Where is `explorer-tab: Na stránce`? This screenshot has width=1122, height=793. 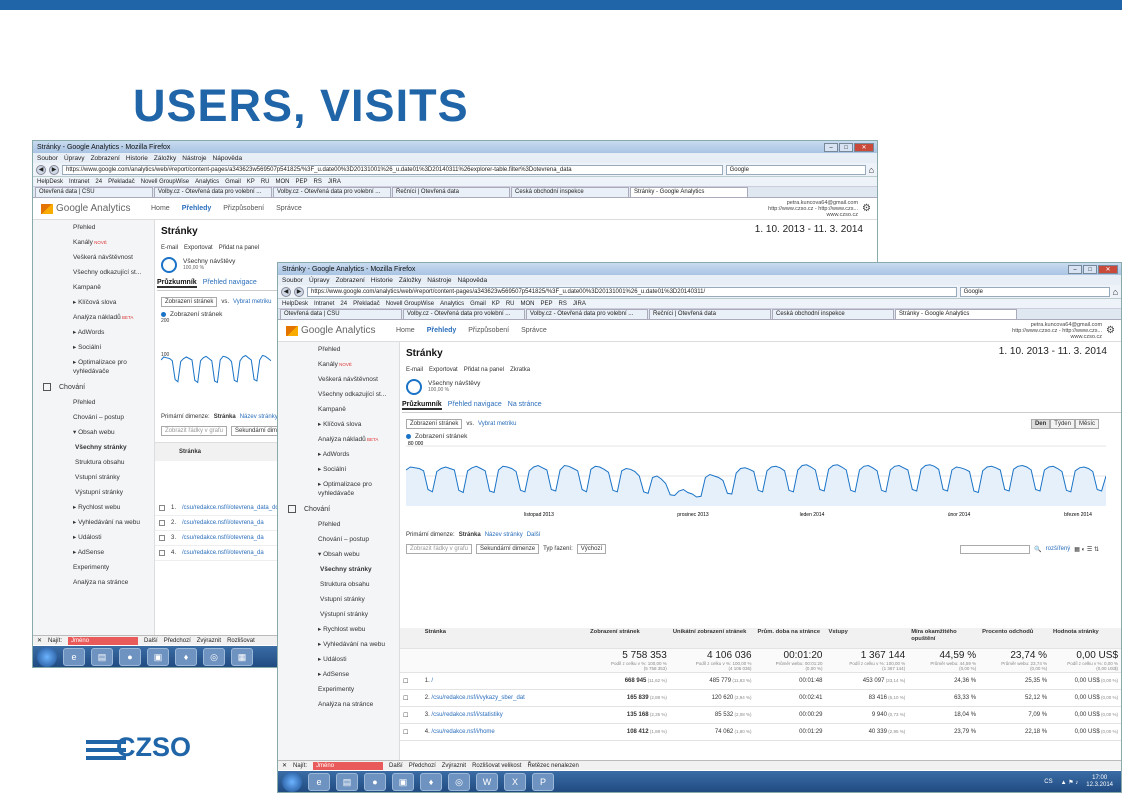 explorer-tab: Na stránce is located at coordinates (525, 405).